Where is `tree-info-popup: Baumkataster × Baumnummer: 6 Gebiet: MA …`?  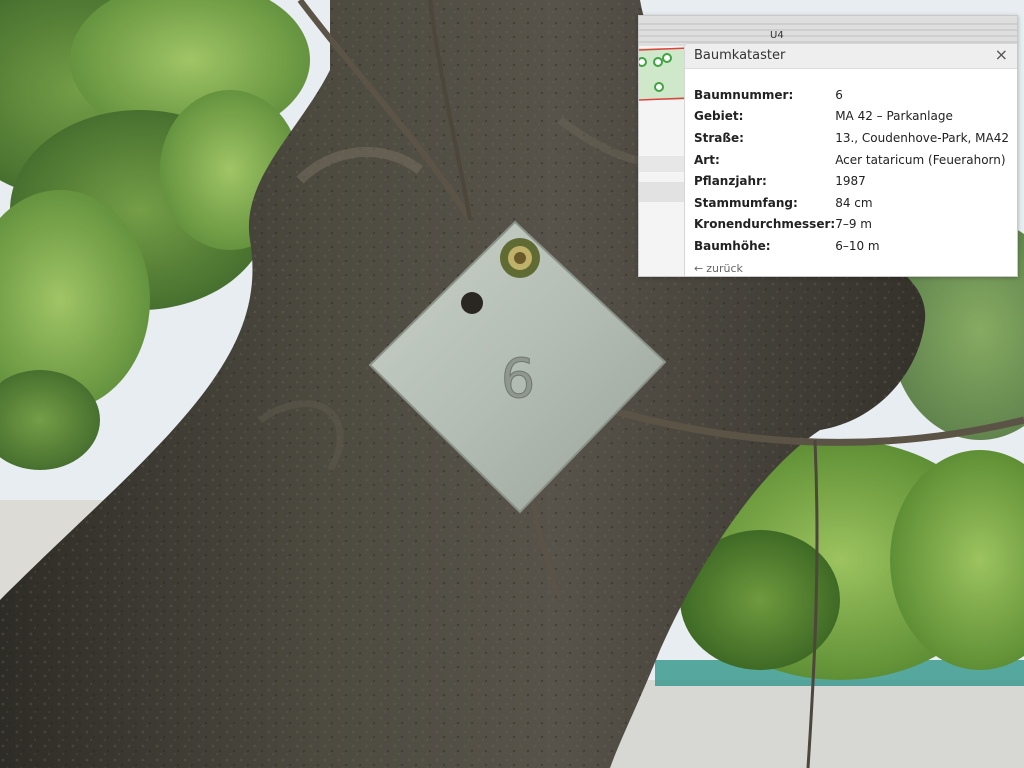
tree-info-popup: Baumkataster × Baumnummer: 6 Gebiet: MA … is located at coordinates (850, 159).